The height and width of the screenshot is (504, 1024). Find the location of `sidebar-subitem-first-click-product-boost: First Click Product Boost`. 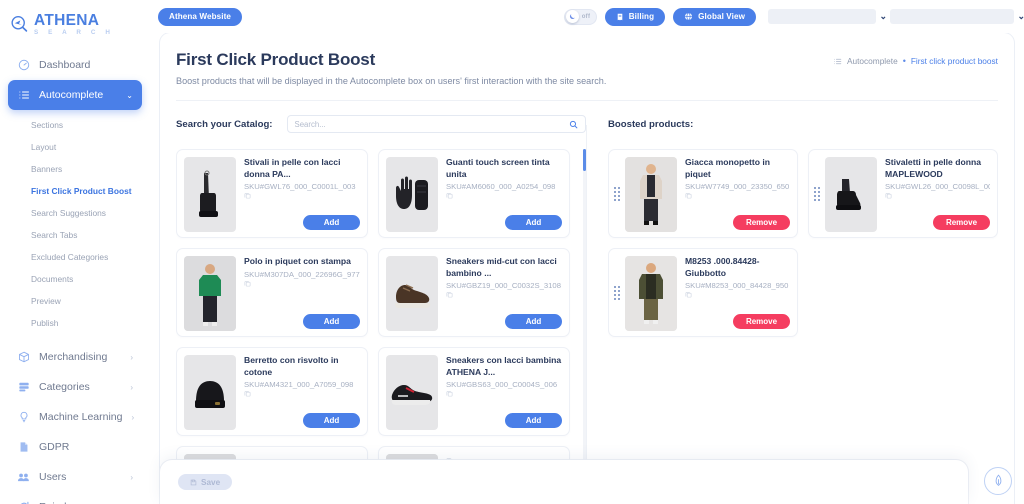

sidebar-subitem-first-click-product-boost: First Click Product Boost is located at coordinates (75, 191).